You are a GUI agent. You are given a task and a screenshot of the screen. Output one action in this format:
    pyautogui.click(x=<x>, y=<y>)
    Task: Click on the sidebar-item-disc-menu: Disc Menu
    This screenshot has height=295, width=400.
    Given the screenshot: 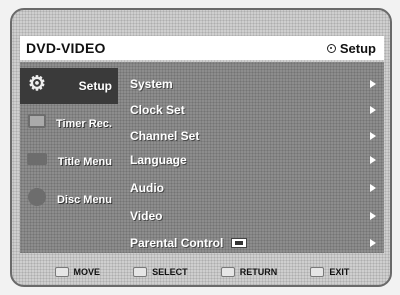 What is the action you would take?
    pyautogui.click(x=69, y=200)
    